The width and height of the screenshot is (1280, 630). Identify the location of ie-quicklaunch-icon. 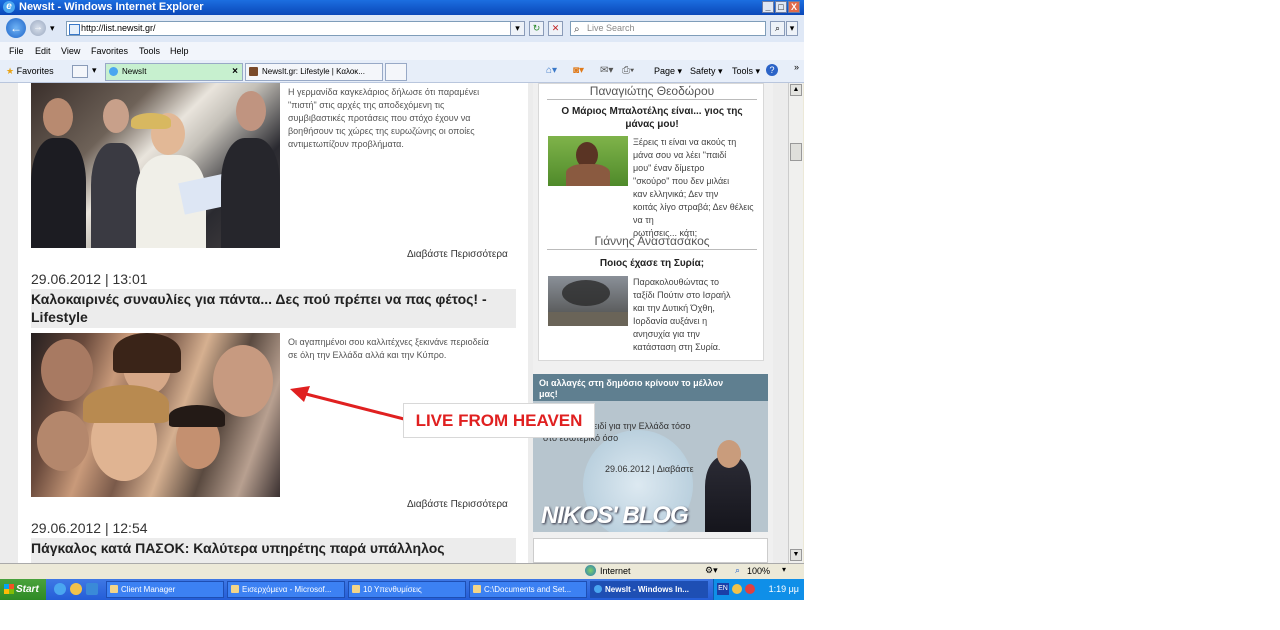
(60, 589).